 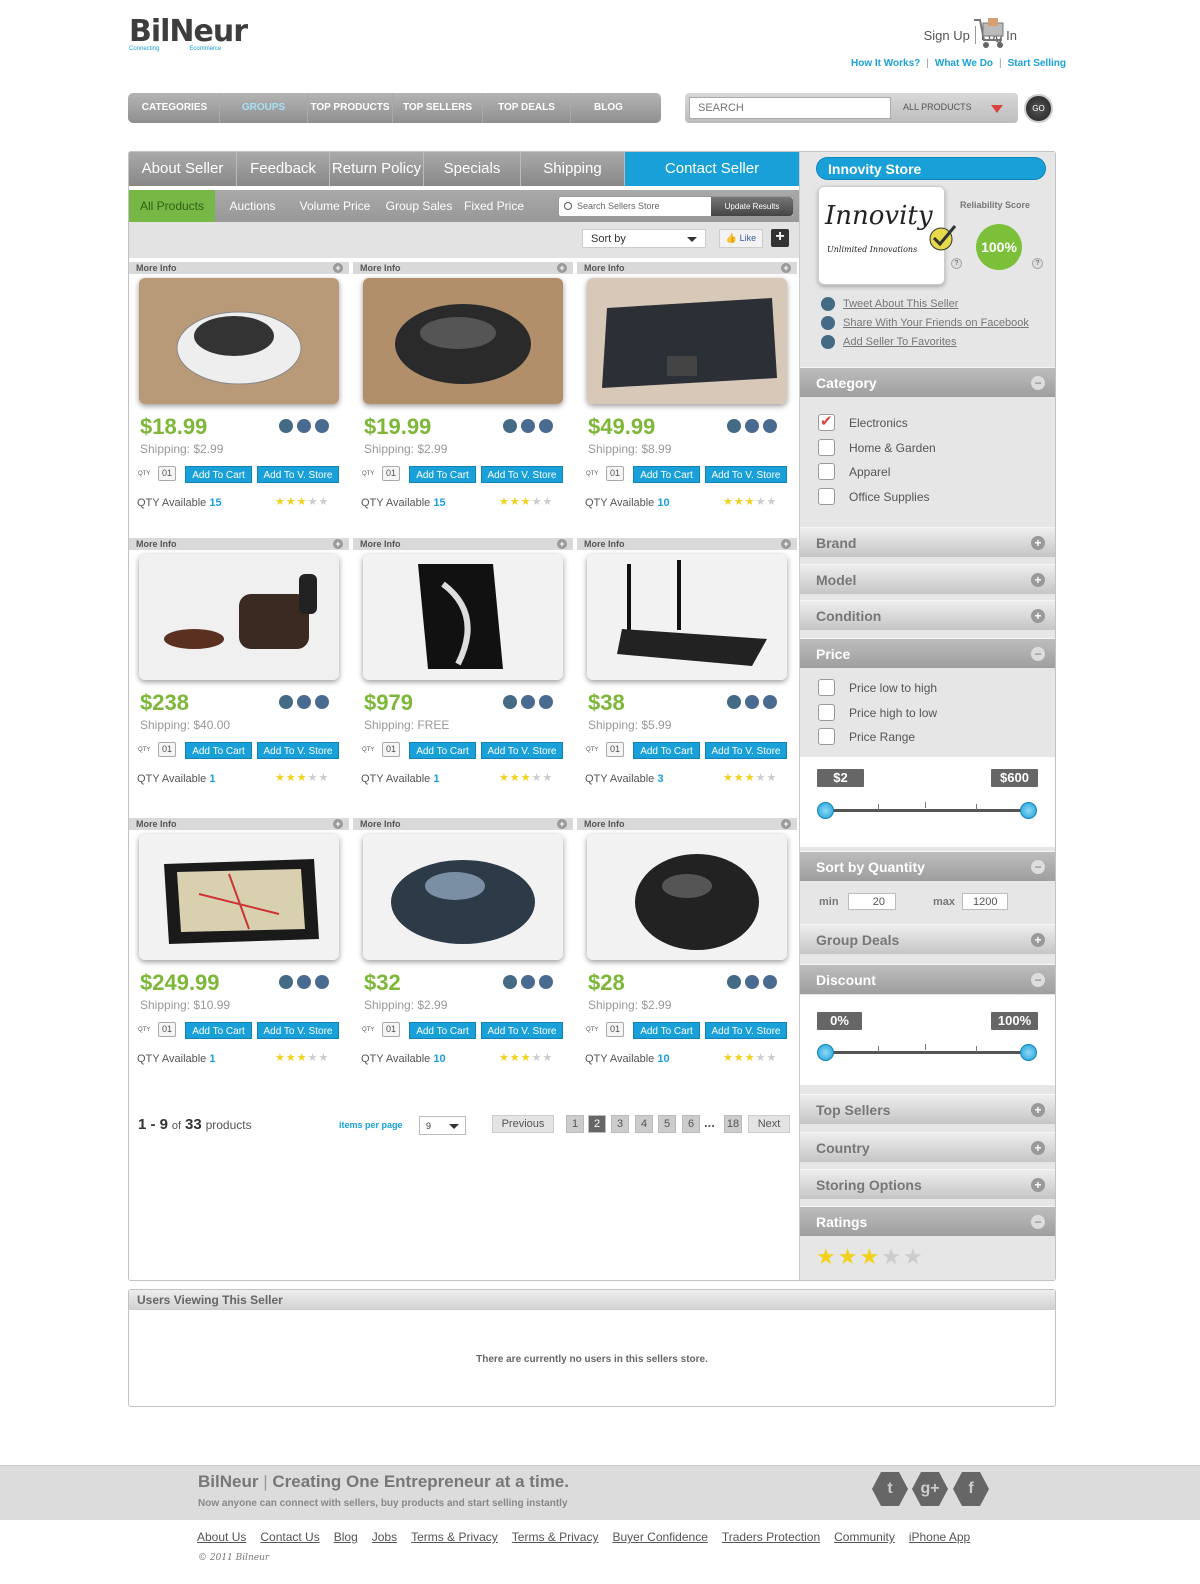 What do you see at coordinates (927, 939) in the screenshot?
I see `group-deals-header: Group Deals +` at bounding box center [927, 939].